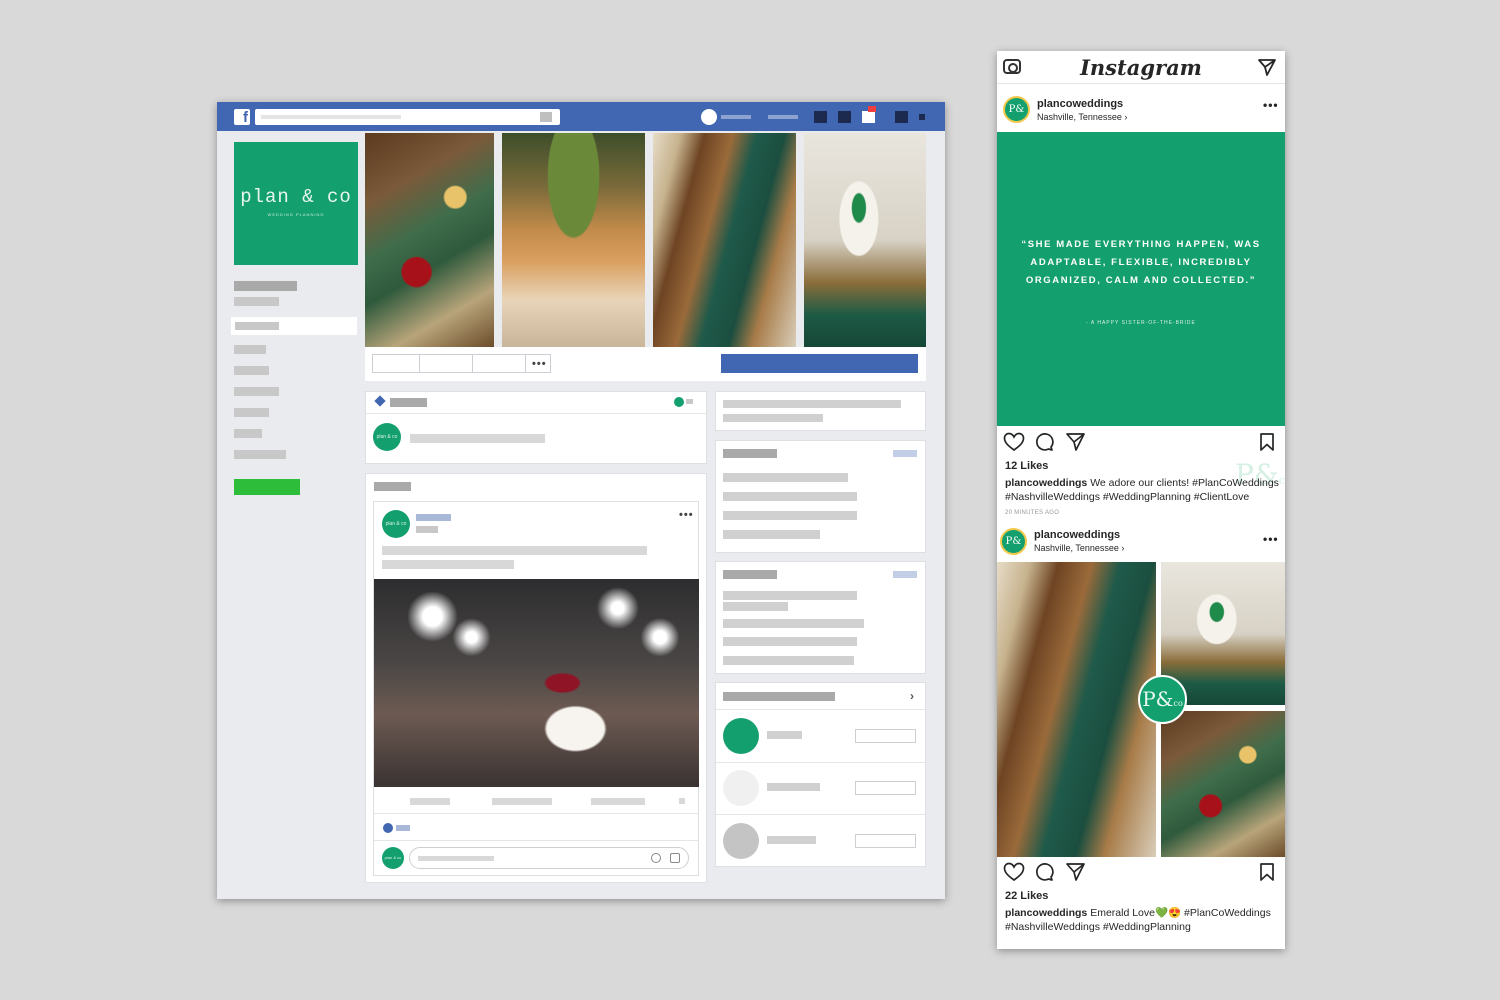  I want to click on messages-icon, so click(844, 117).